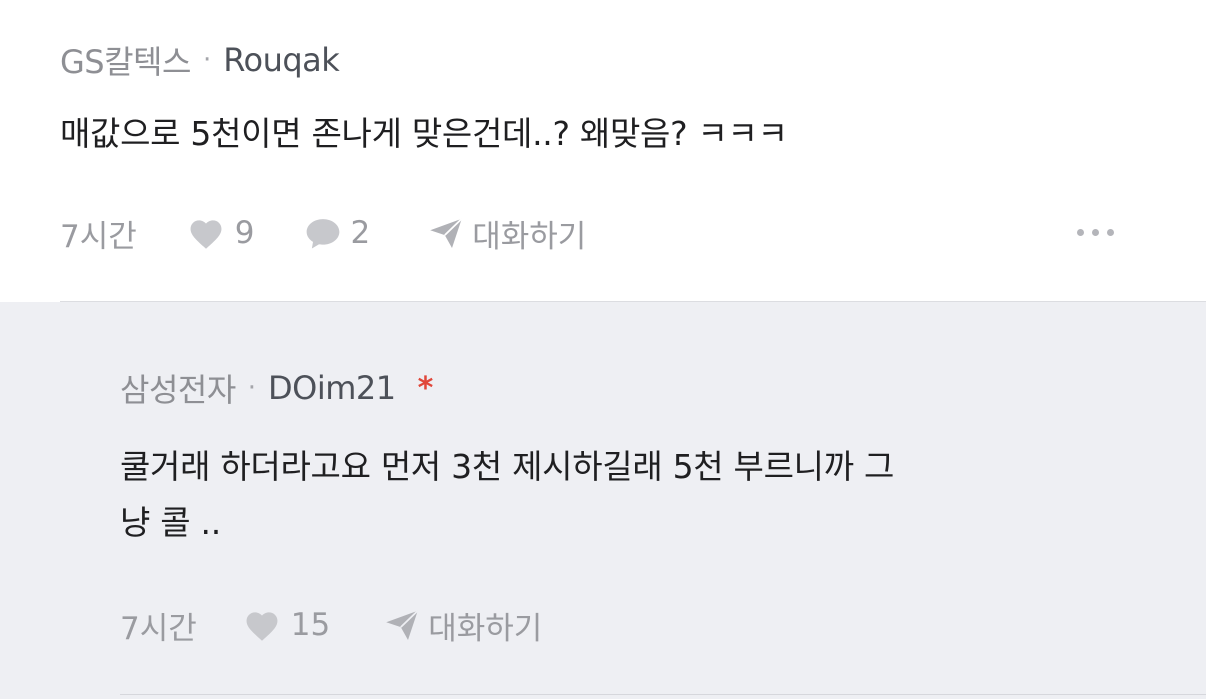 Image resolution: width=1206 pixels, height=699 pixels. I want to click on reply-count: 2, so click(360, 233).